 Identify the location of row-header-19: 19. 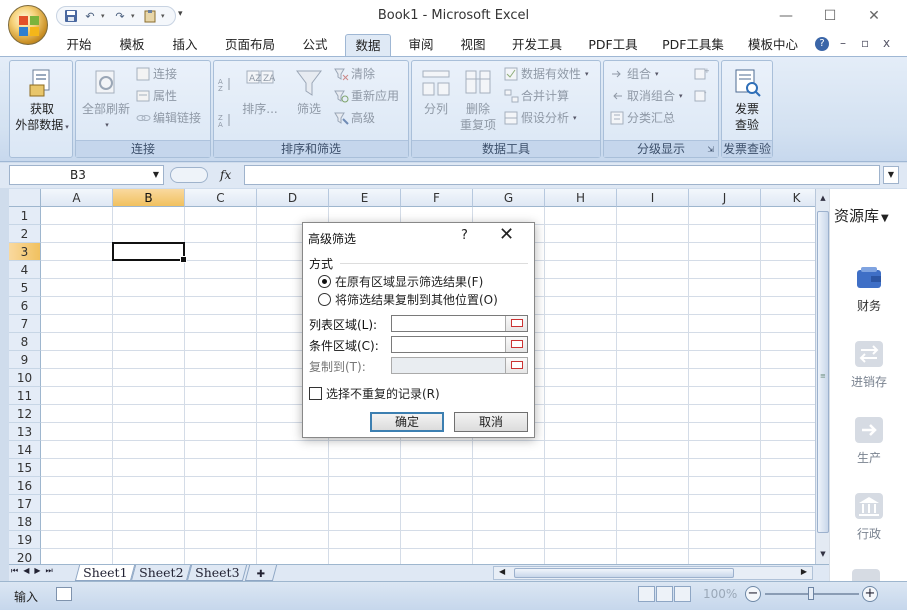
(25, 540).